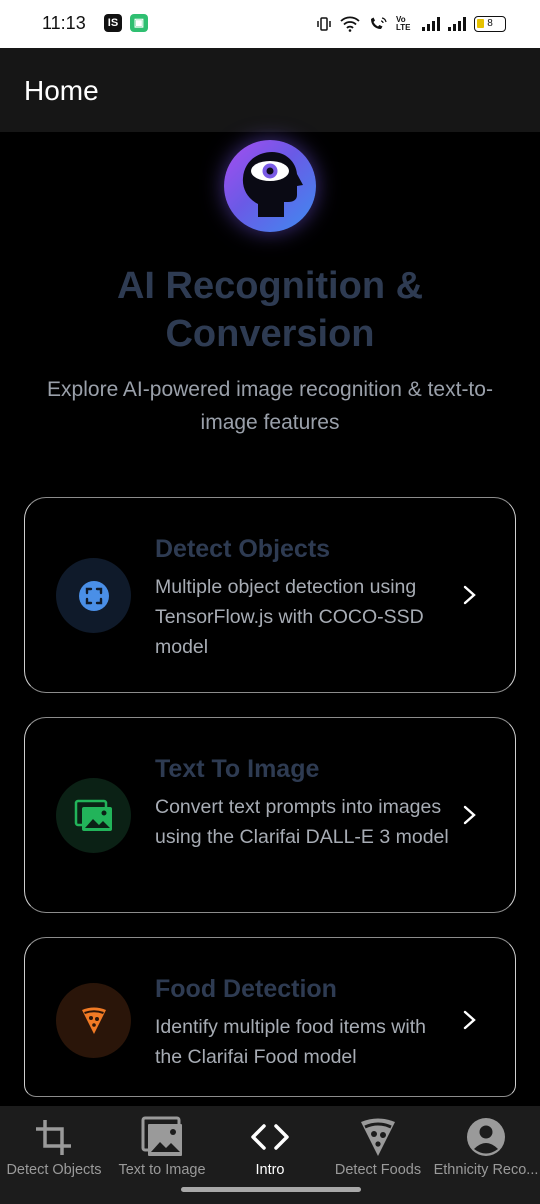 This screenshot has height=1204, width=540. Describe the element at coordinates (403, 23) in the screenshot. I see `volte-label: Vo LTE` at that location.